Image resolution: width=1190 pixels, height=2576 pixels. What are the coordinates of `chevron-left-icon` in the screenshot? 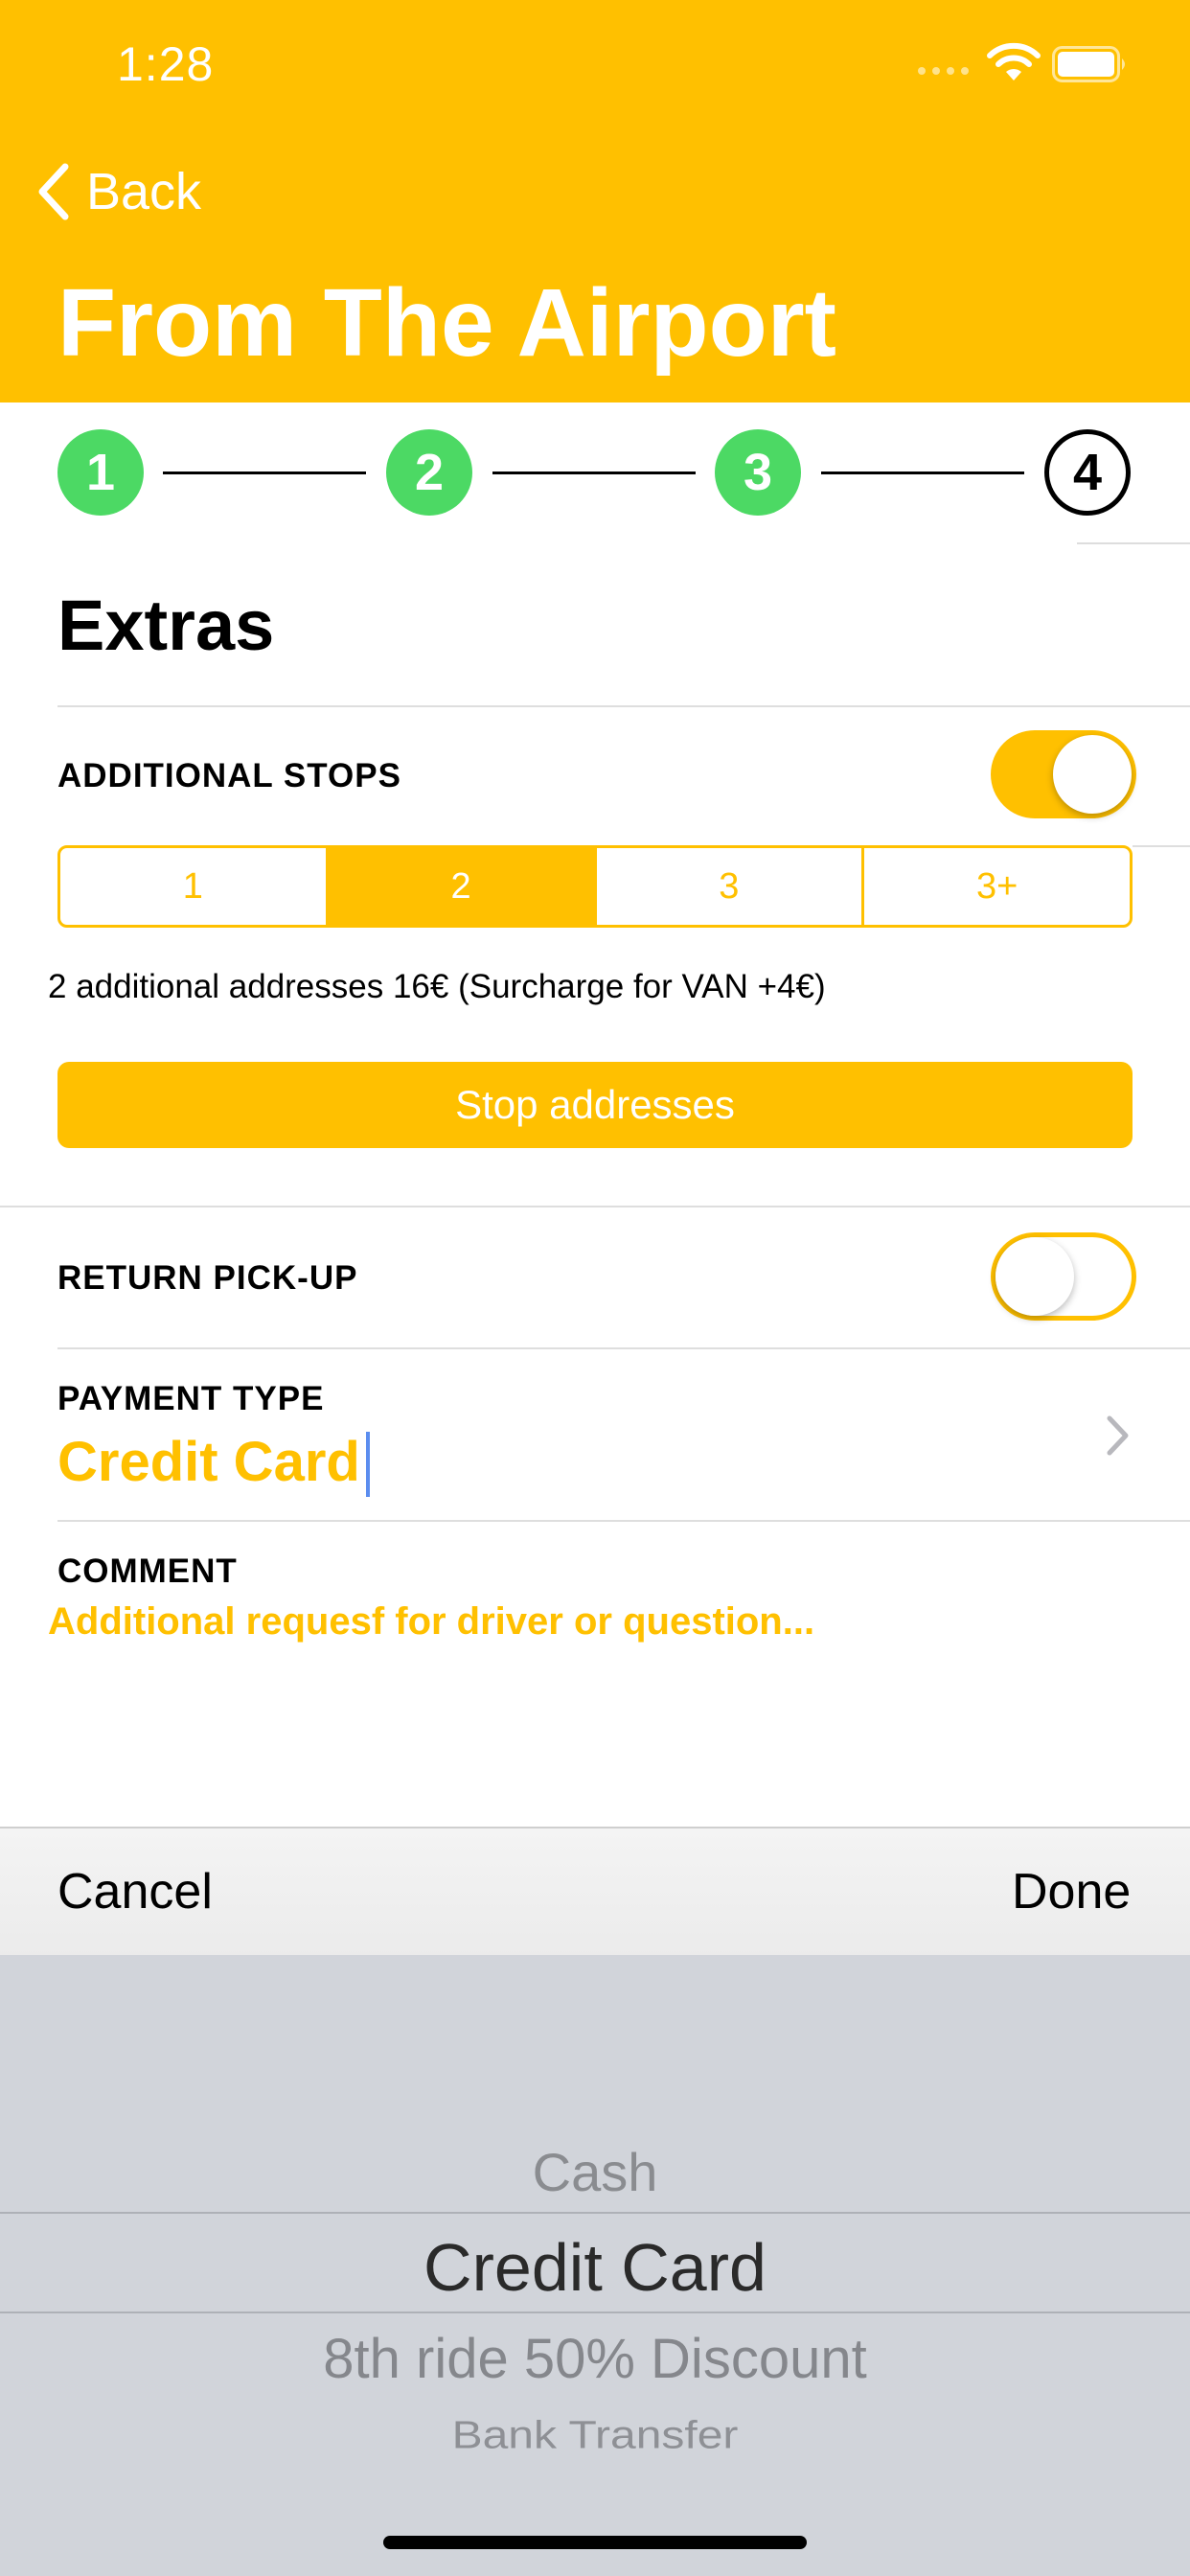 It's located at (54, 191).